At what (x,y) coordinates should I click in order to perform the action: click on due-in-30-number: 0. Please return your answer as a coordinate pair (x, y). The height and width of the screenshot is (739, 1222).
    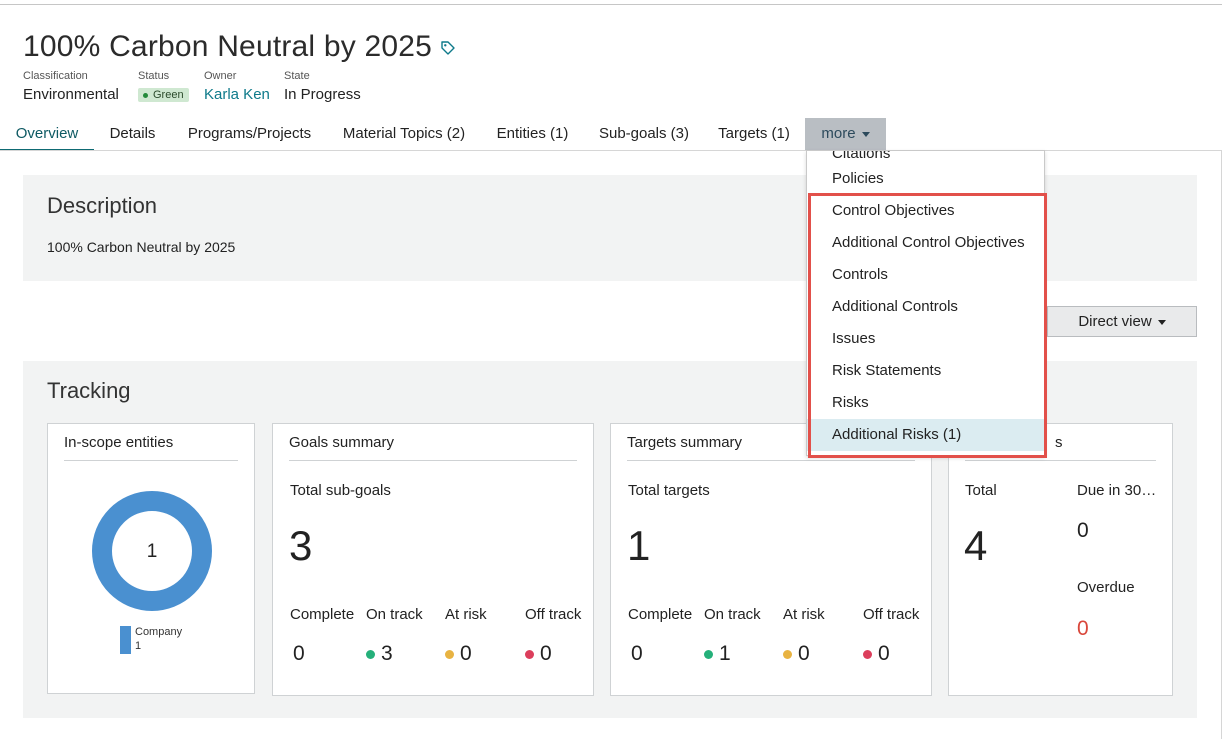
    Looking at the image, I should click on (1083, 530).